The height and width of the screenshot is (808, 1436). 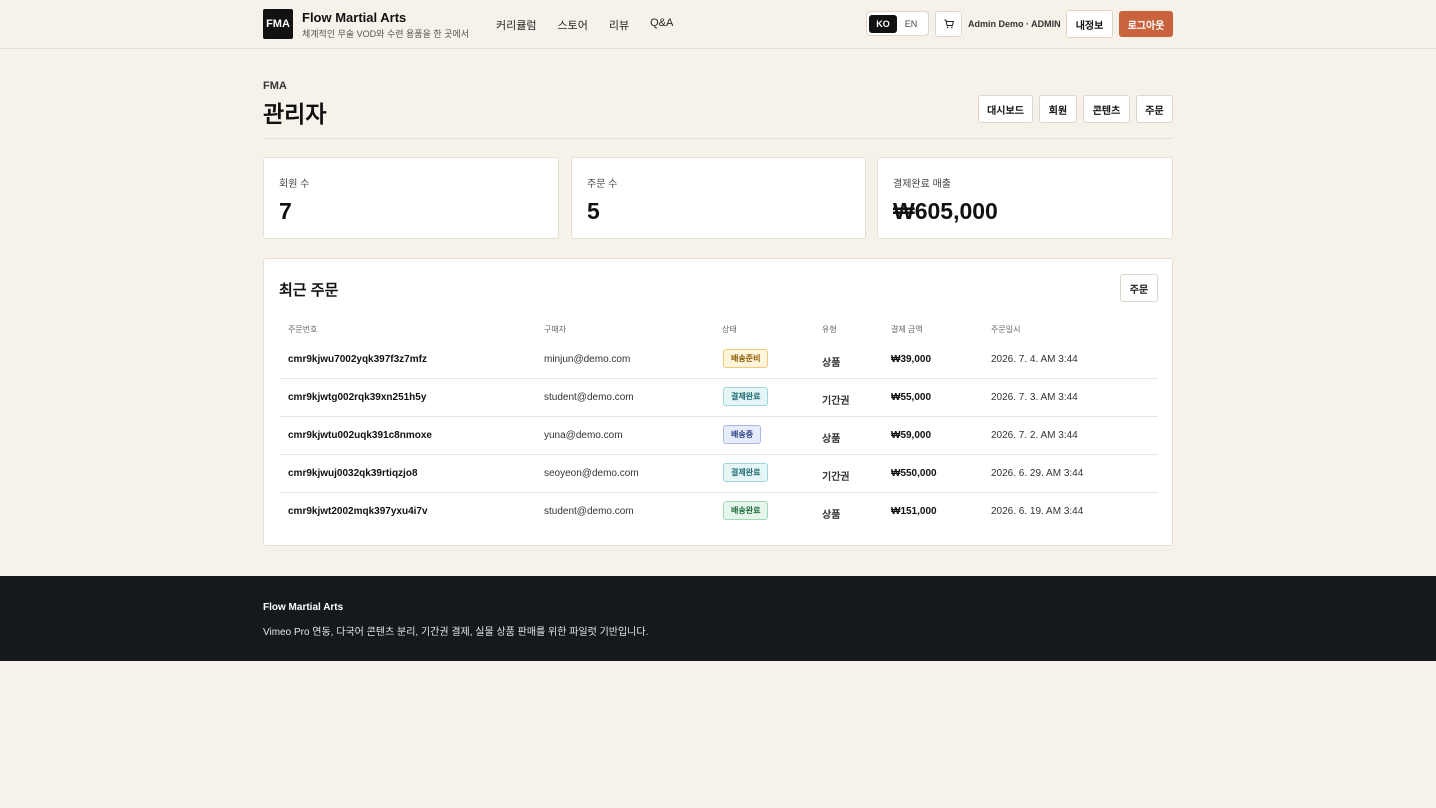 I want to click on stat-card-members: 회원 수 7, so click(x=411, y=198).